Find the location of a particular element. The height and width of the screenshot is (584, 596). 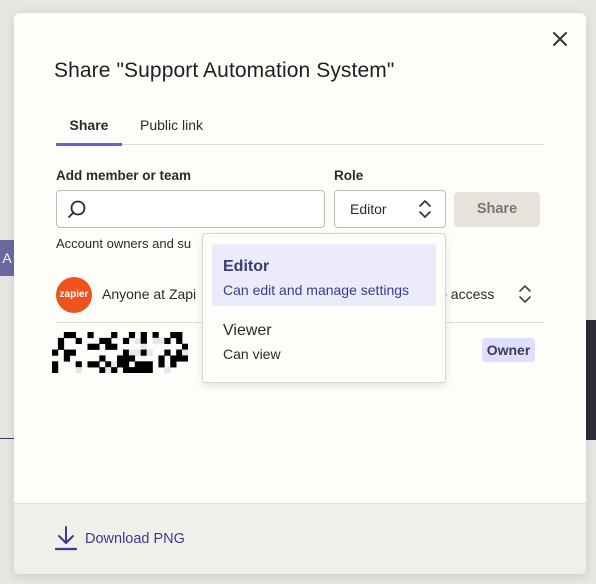

owner-badge: Owner is located at coordinates (508, 350).